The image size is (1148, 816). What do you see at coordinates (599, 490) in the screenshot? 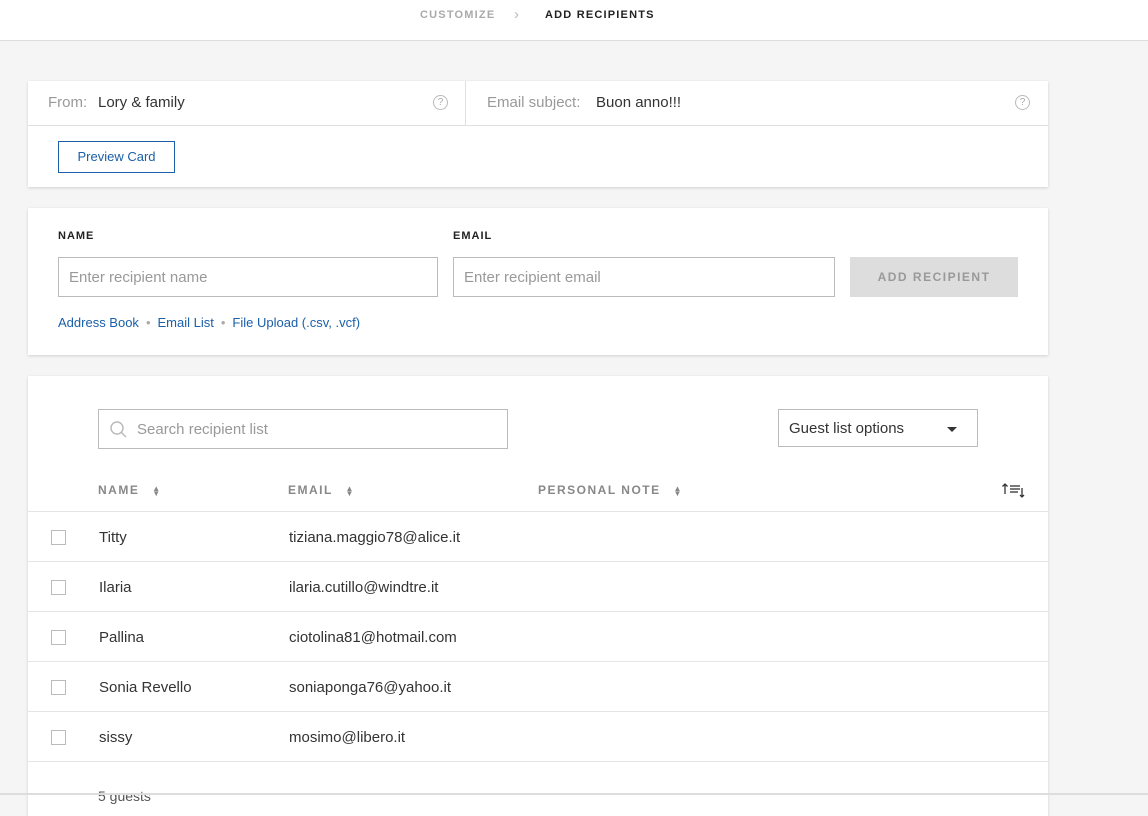
I see `column-header-note-label: PERSONAL NOTE` at bounding box center [599, 490].